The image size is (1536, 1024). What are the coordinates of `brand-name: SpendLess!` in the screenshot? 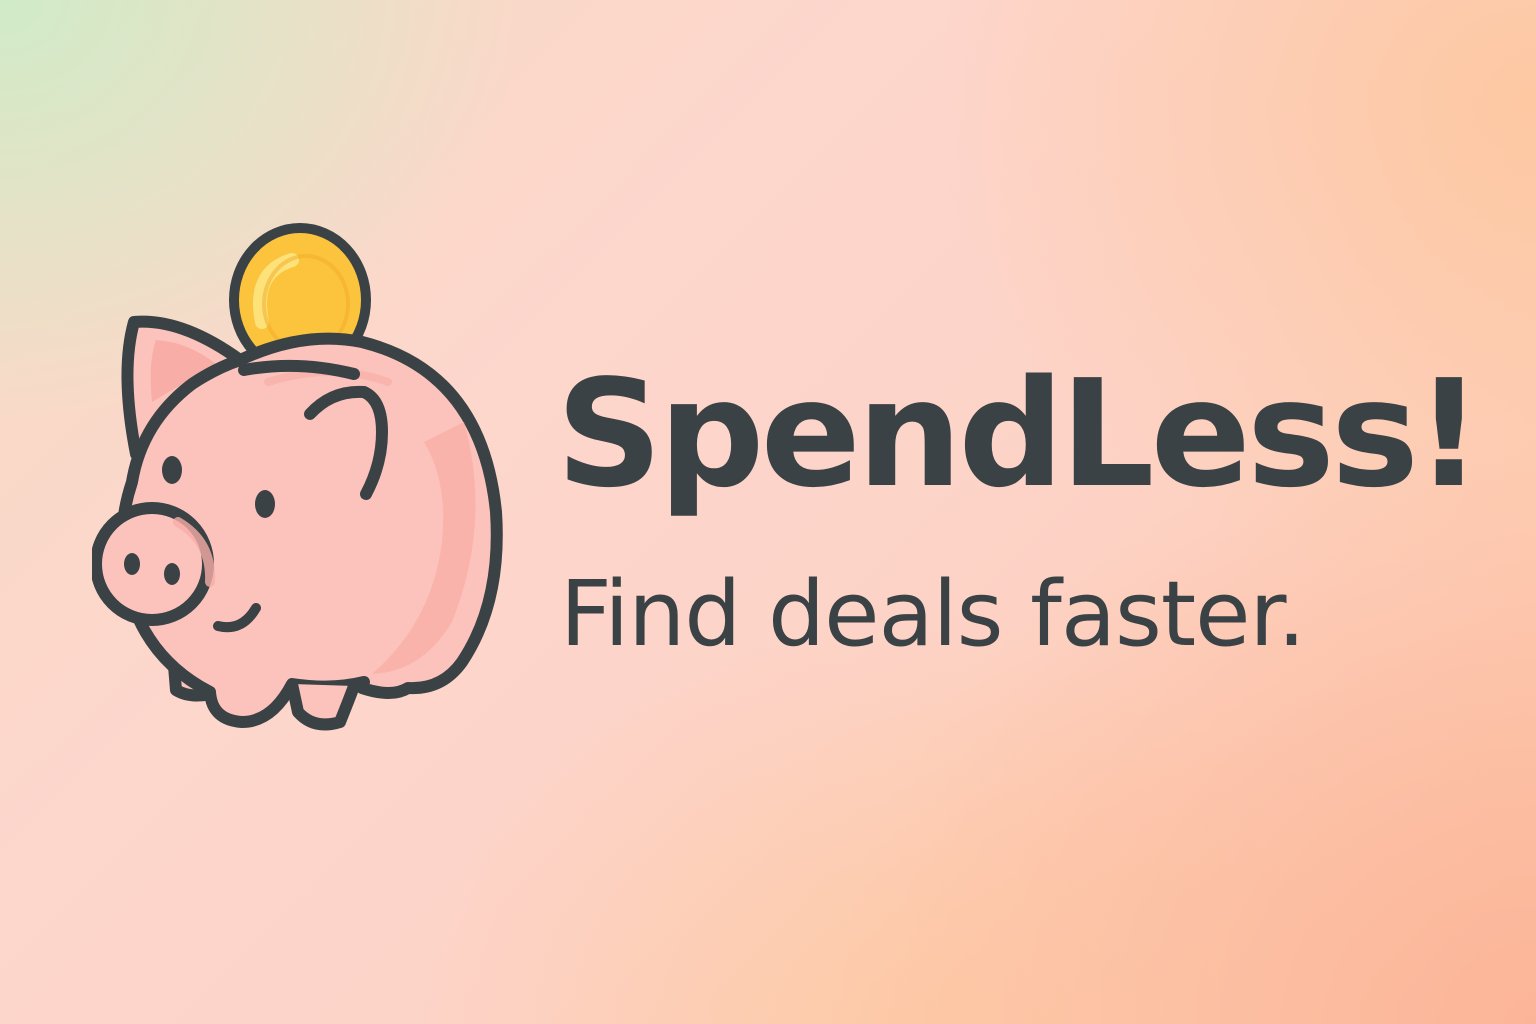 It's located at (1019, 434).